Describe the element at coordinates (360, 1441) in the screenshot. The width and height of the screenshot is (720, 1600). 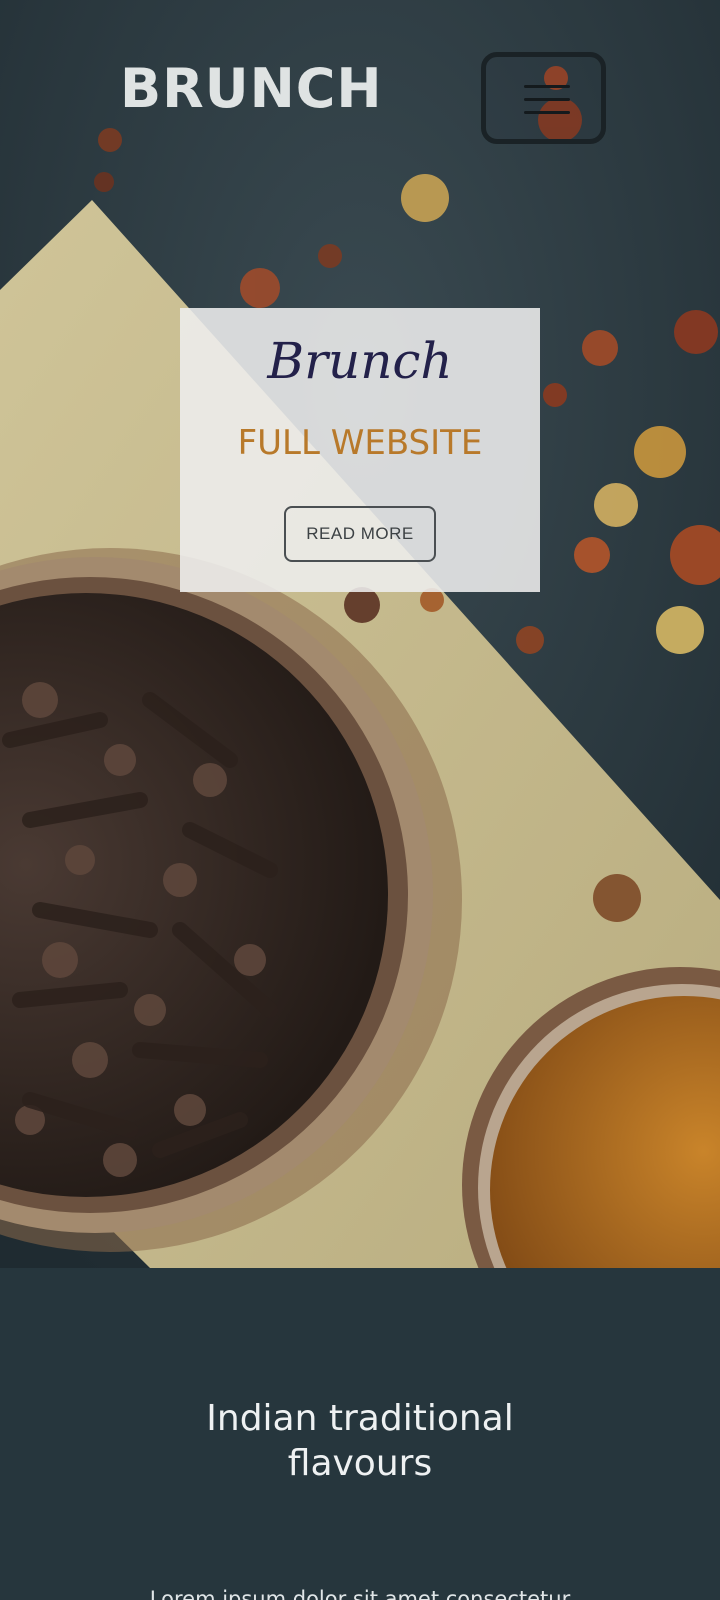
I see `section-heading: Indian traditional flavours` at that location.